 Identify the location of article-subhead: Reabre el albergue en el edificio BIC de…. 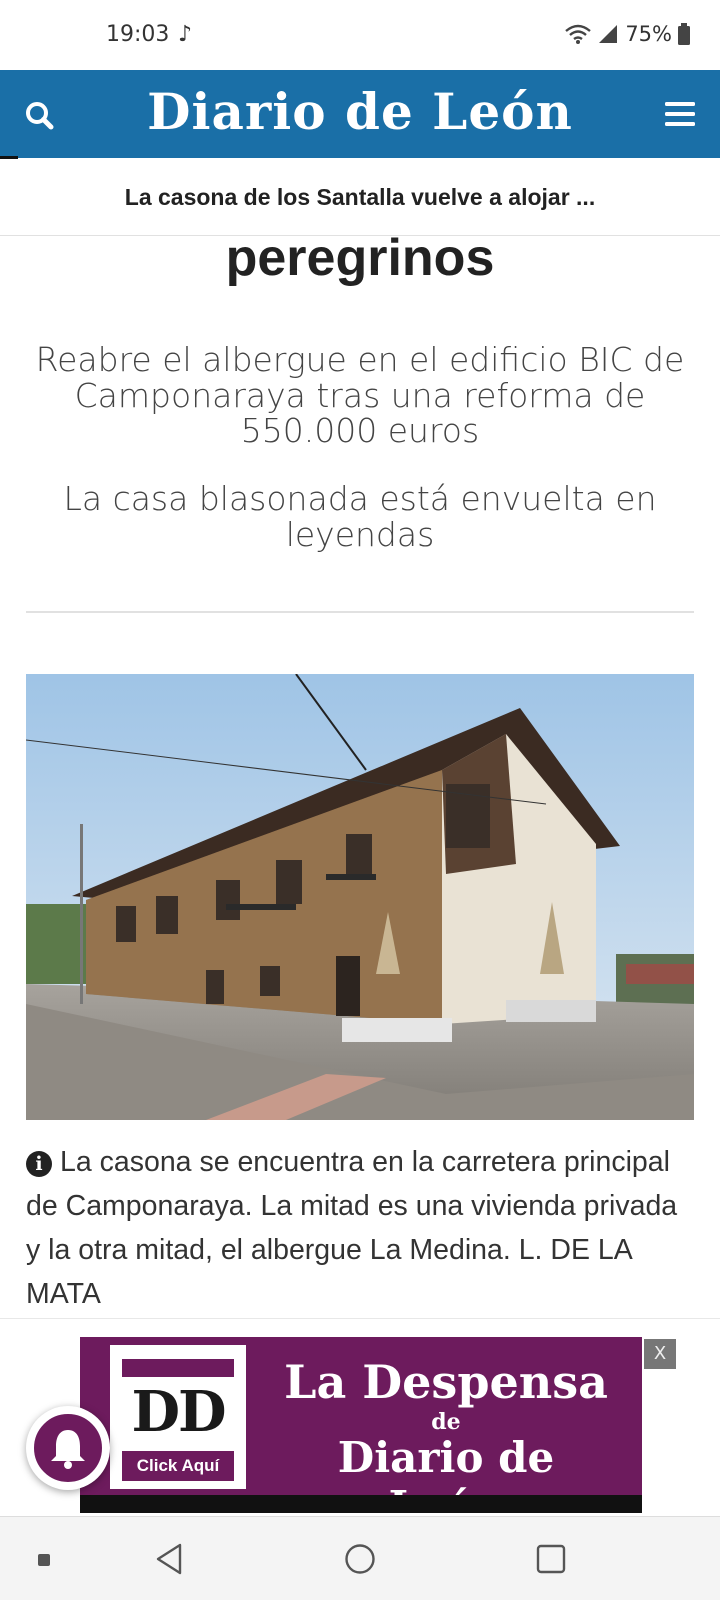
(360, 395).